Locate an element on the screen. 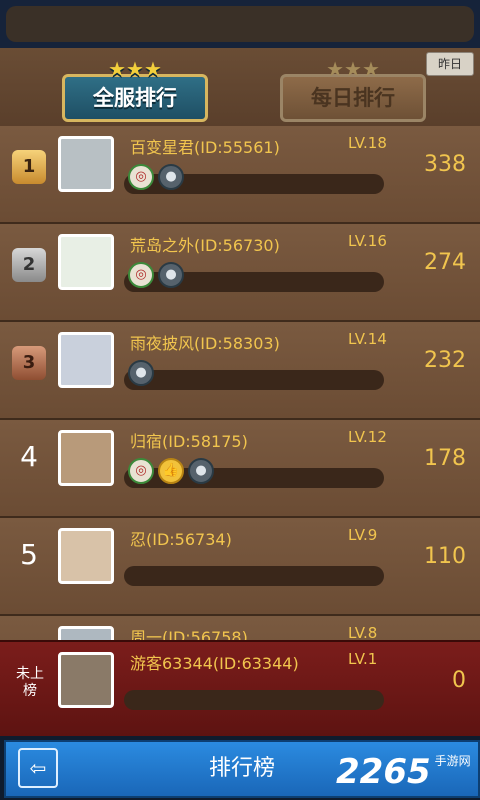  rank-badge-gold: 1 is located at coordinates (29, 167).